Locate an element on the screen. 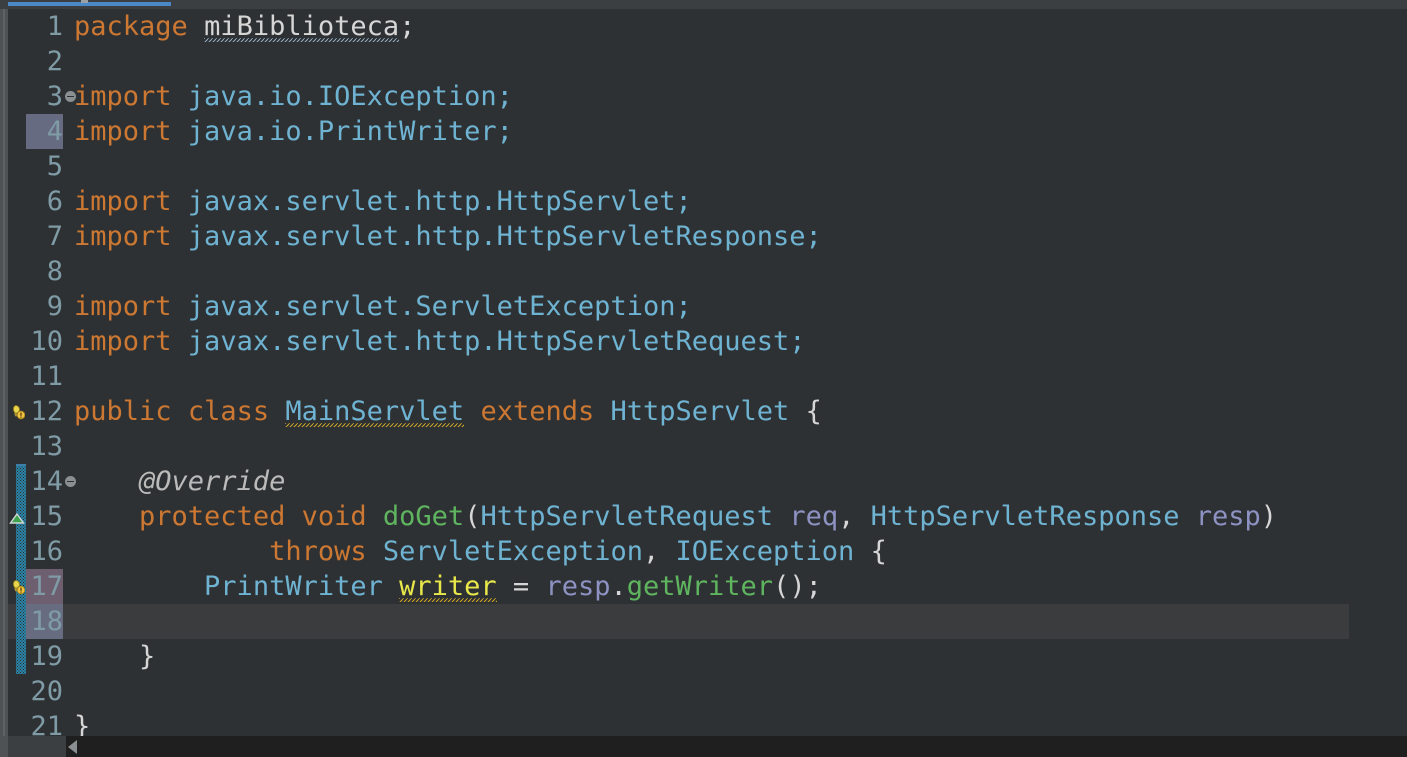 This screenshot has height=757, width=1407. line-number: 1 is located at coordinates (44, 26).